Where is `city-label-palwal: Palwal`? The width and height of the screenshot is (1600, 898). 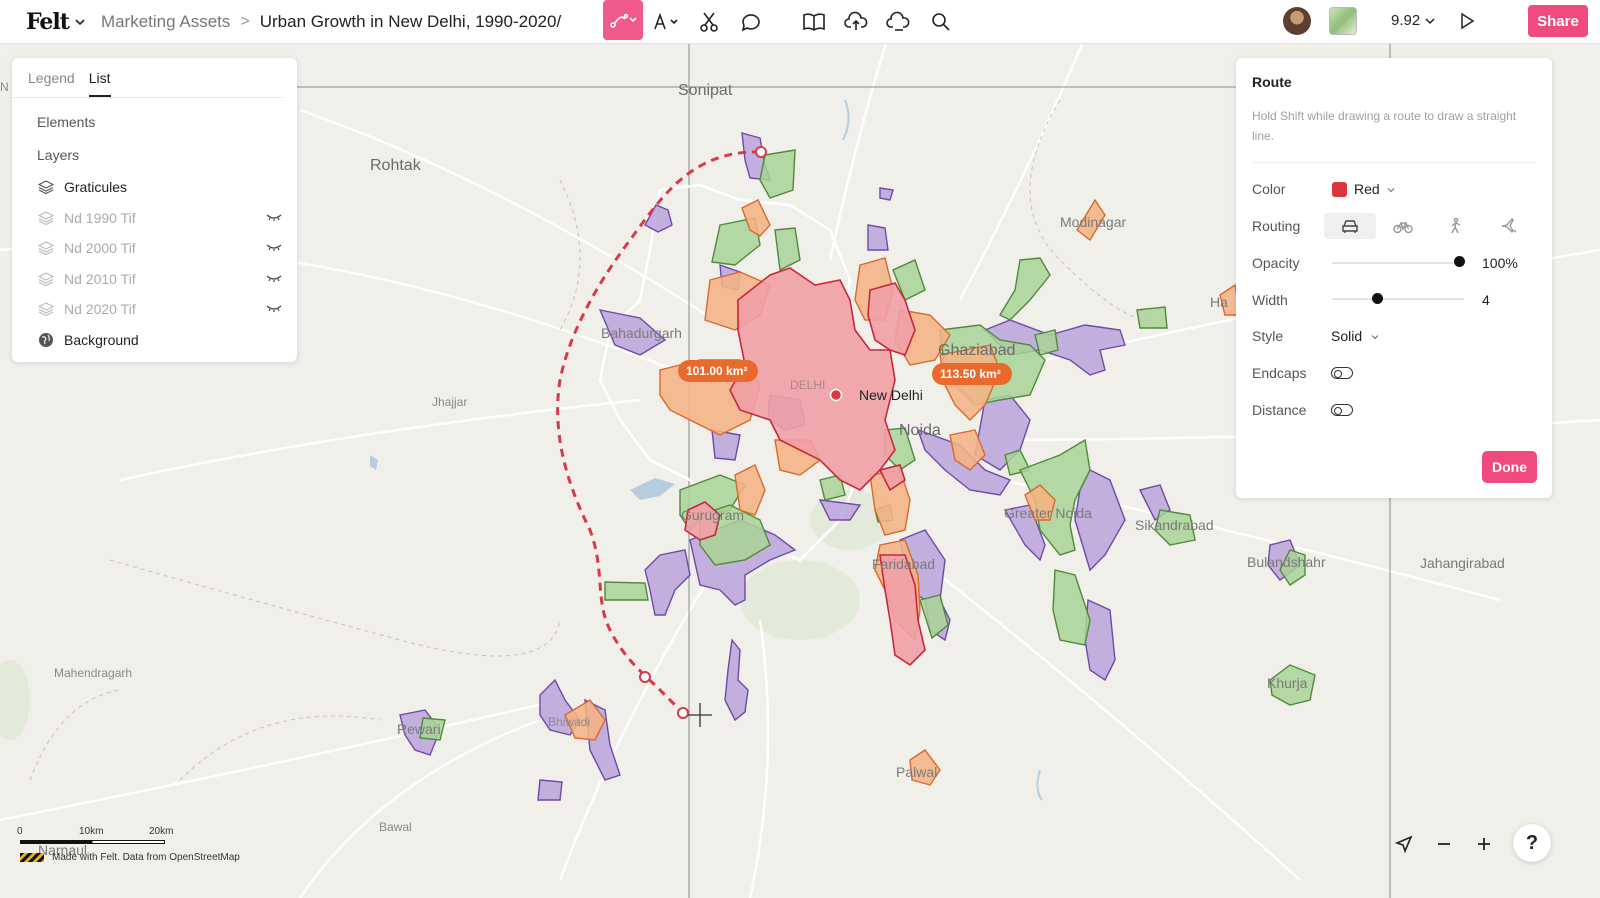
city-label-palwal: Palwal is located at coordinates (917, 772).